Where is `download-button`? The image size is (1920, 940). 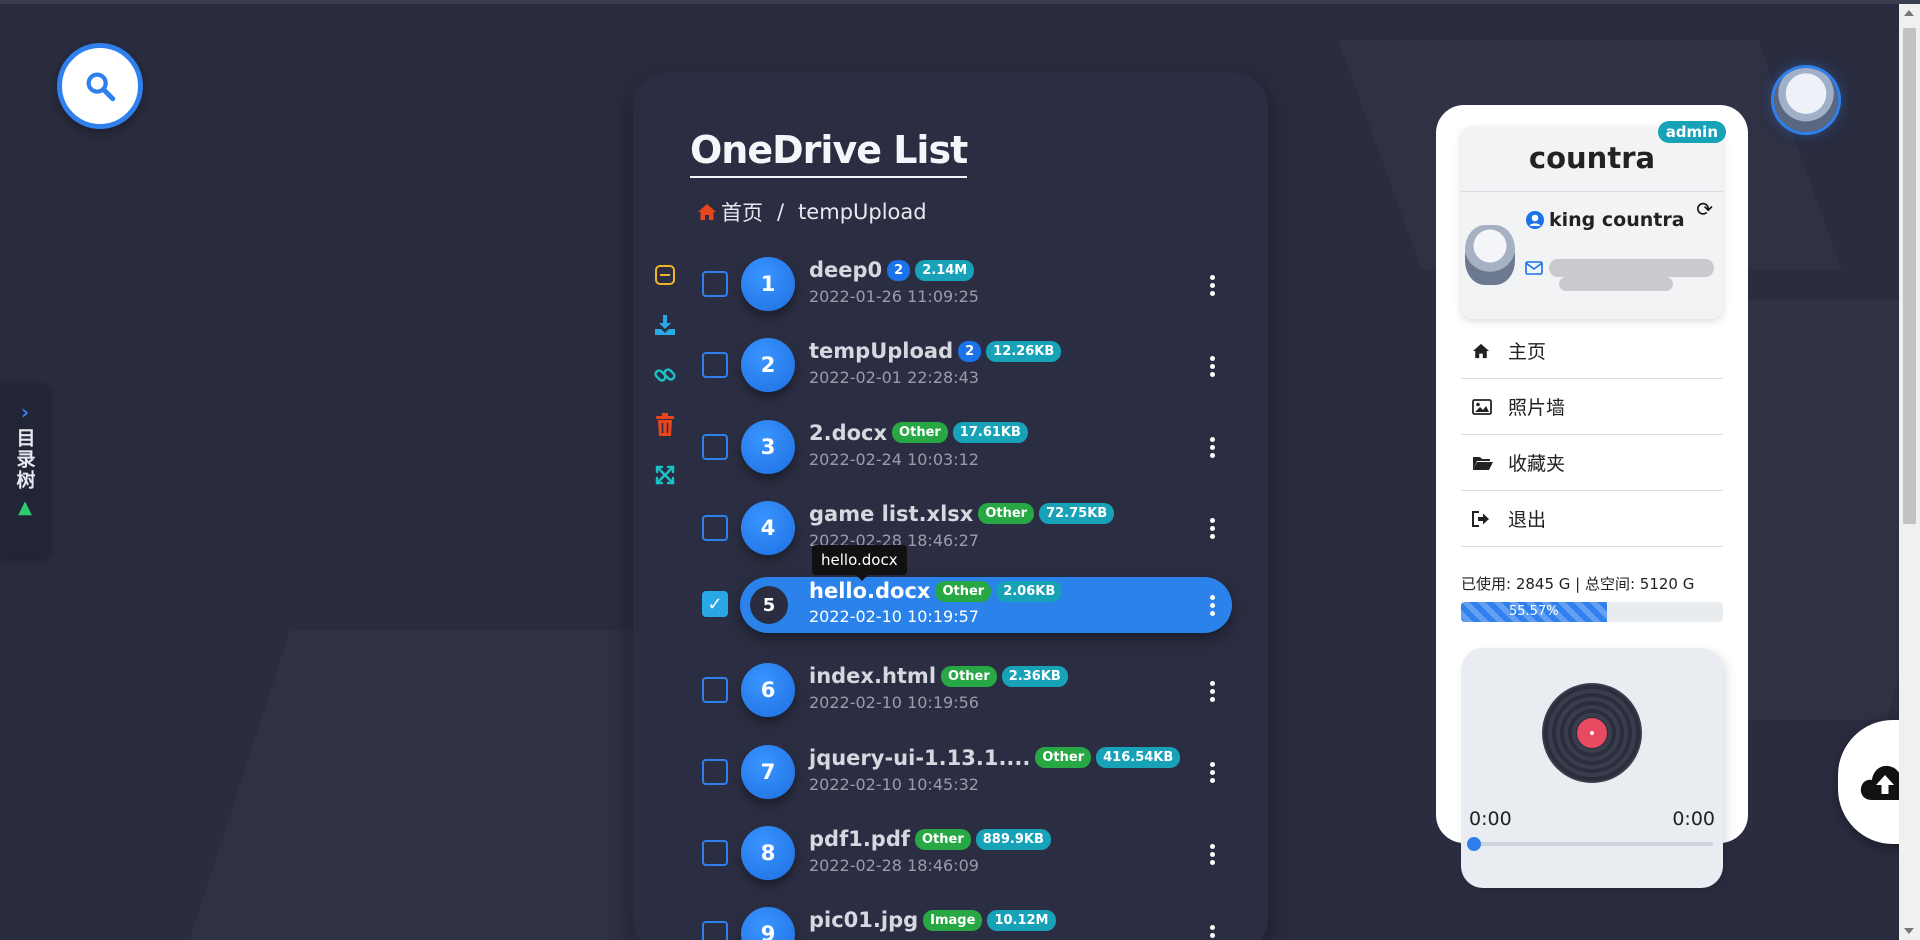 download-button is located at coordinates (665, 325).